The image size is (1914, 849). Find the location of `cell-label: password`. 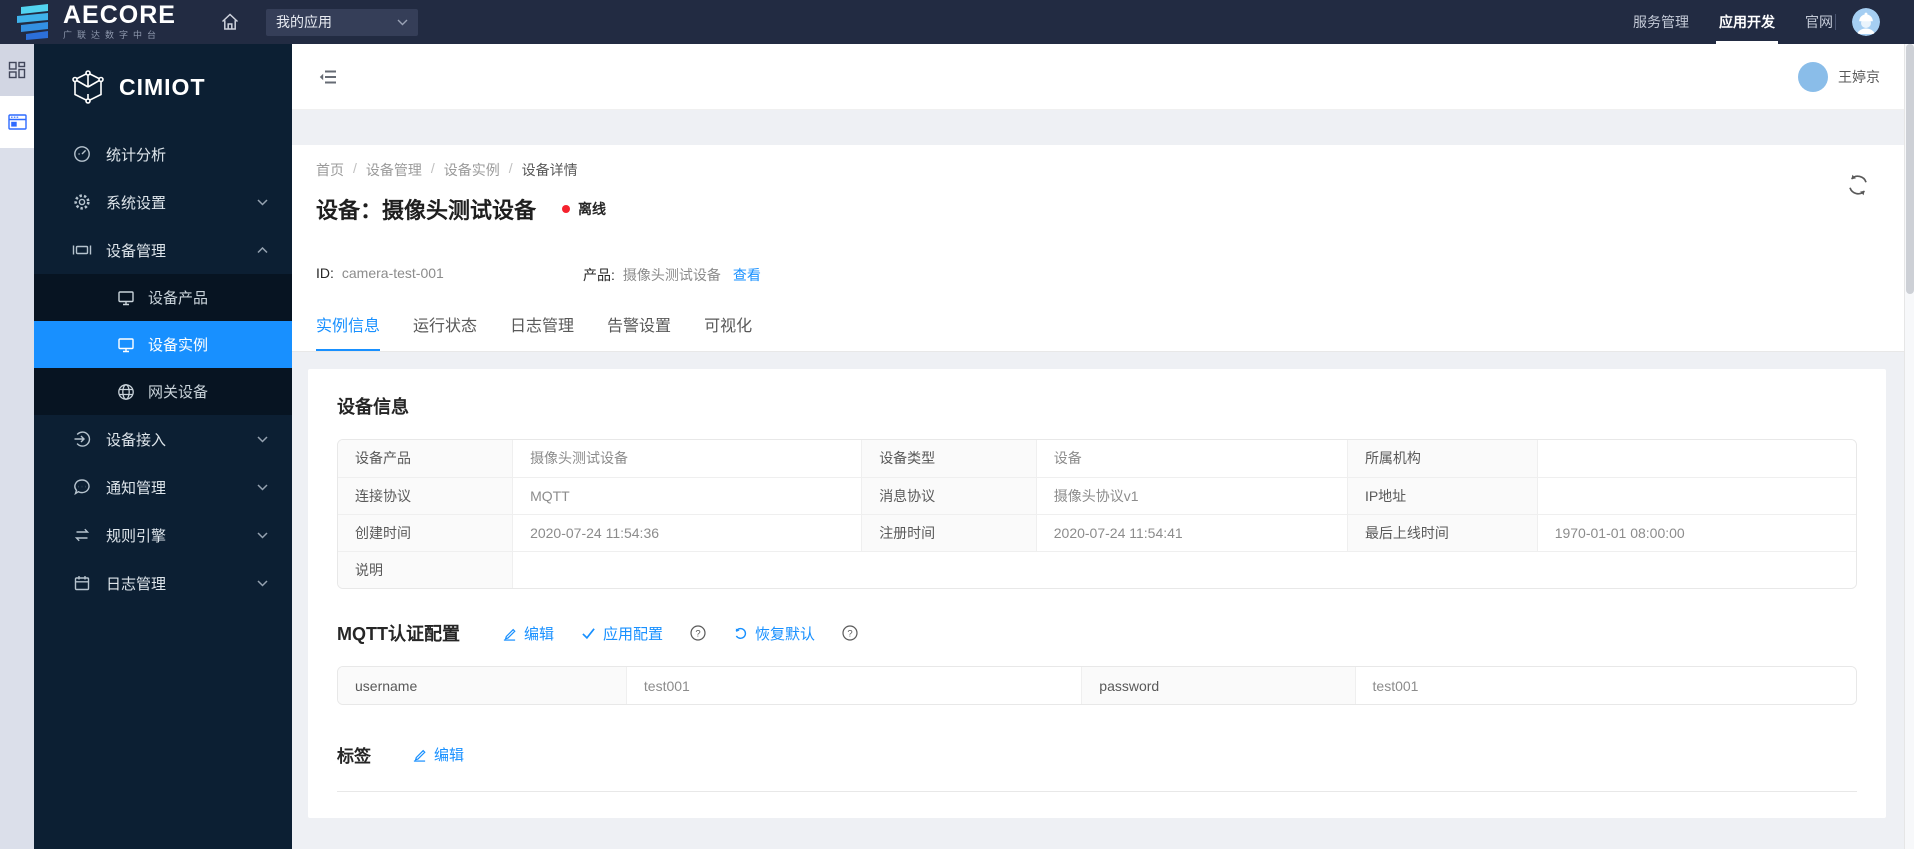

cell-label: password is located at coordinates (1218, 685).